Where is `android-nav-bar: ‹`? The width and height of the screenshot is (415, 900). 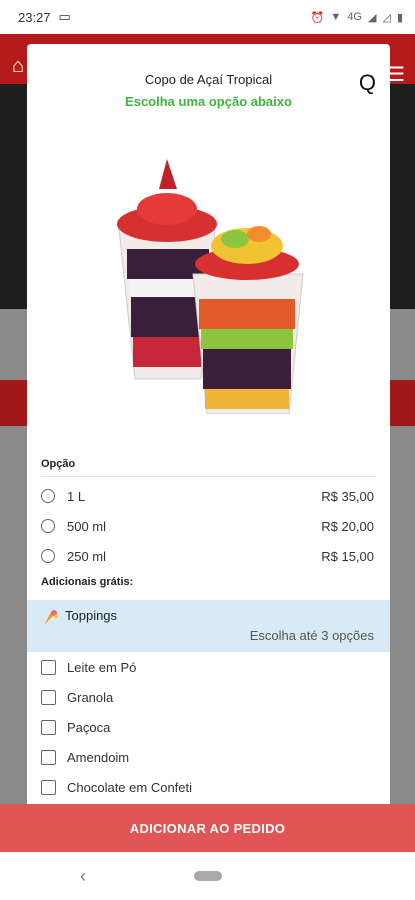
android-nav-bar: ‹ is located at coordinates (207, 876).